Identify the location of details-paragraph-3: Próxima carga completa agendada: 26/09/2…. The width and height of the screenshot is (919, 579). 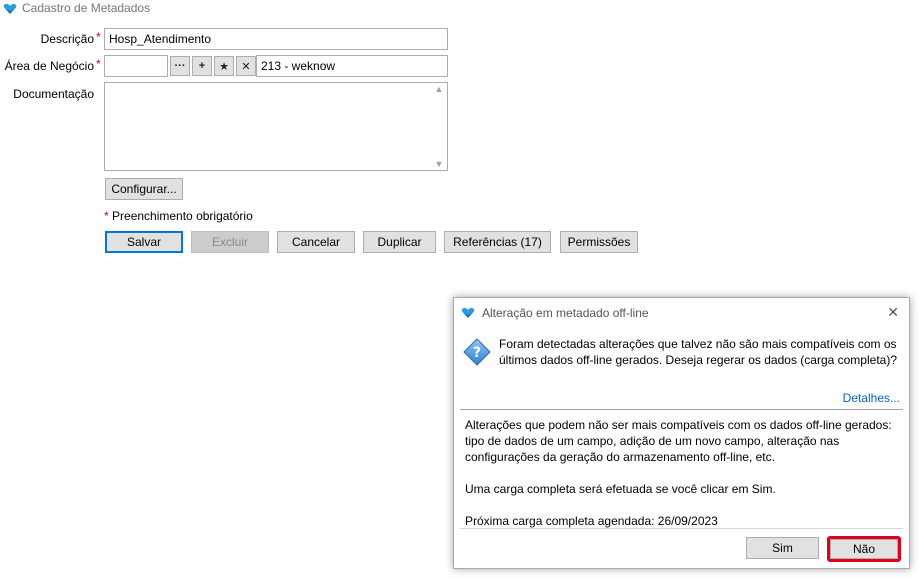
(591, 521).